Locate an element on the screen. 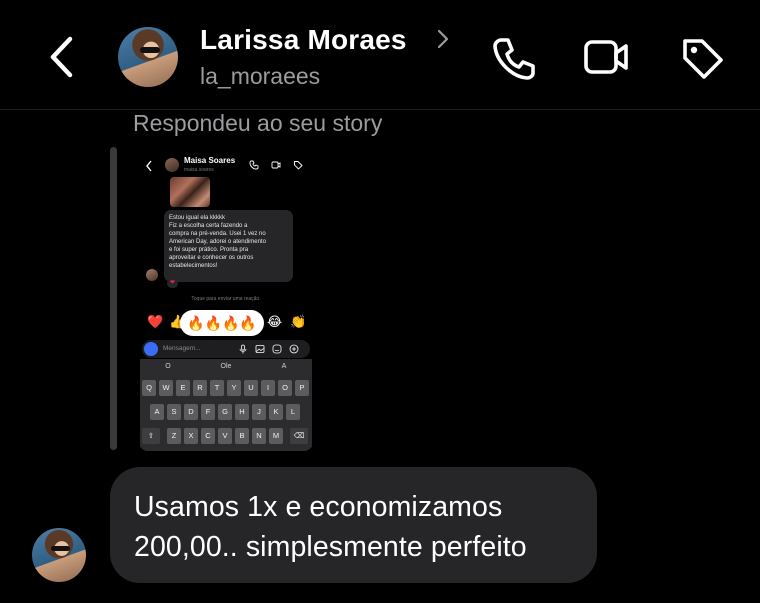 The image size is (760, 603). key: S is located at coordinates (174, 412).